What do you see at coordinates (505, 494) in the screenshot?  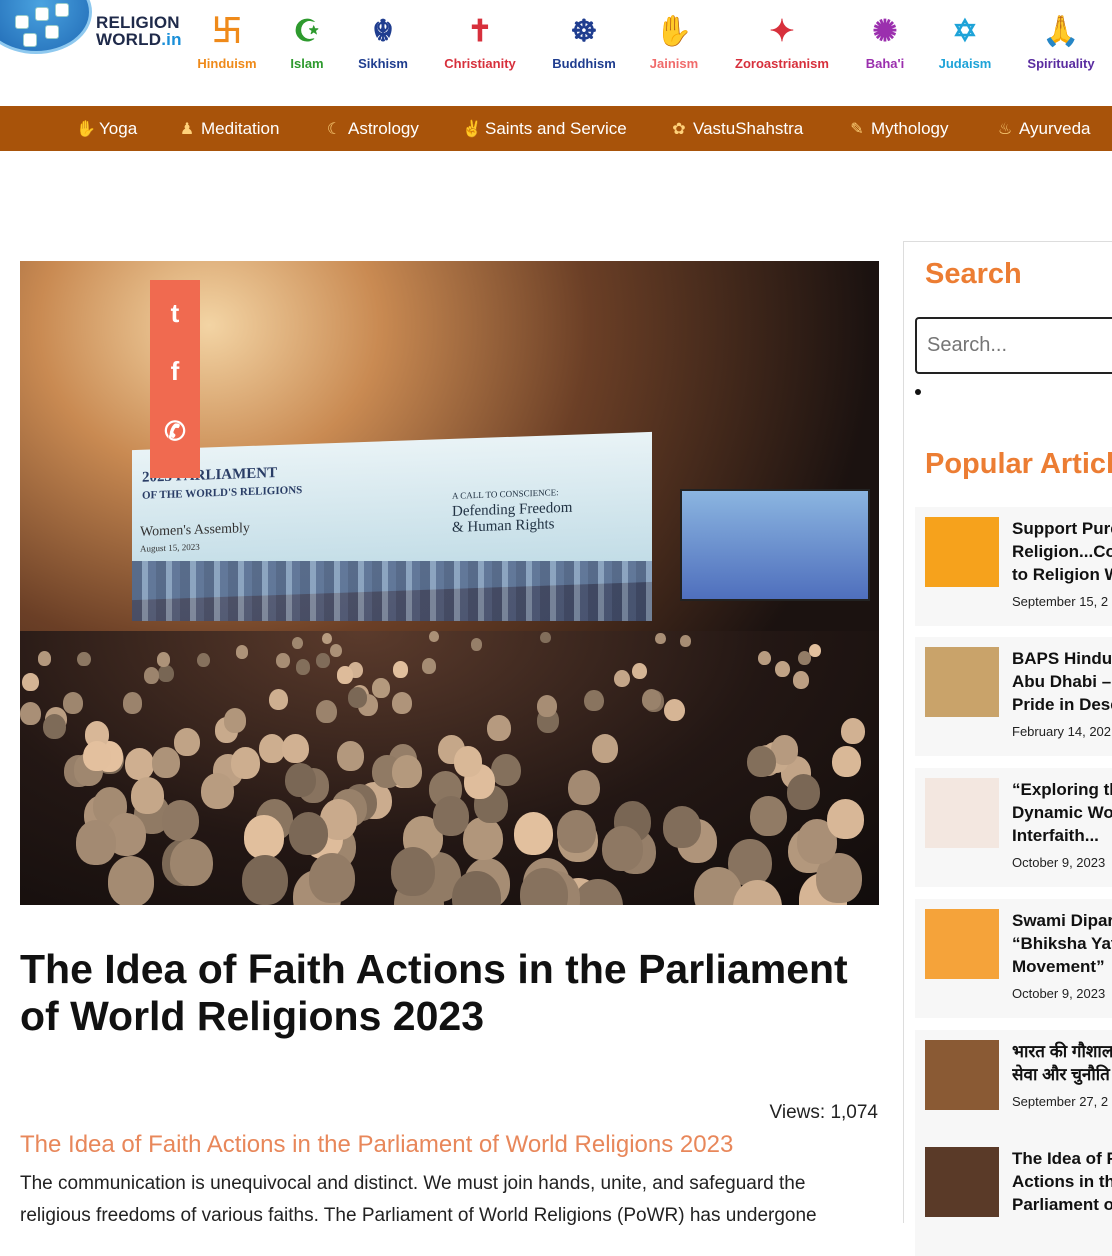 I see `screen-call: A CALL TO CONSCIENCE:` at bounding box center [505, 494].